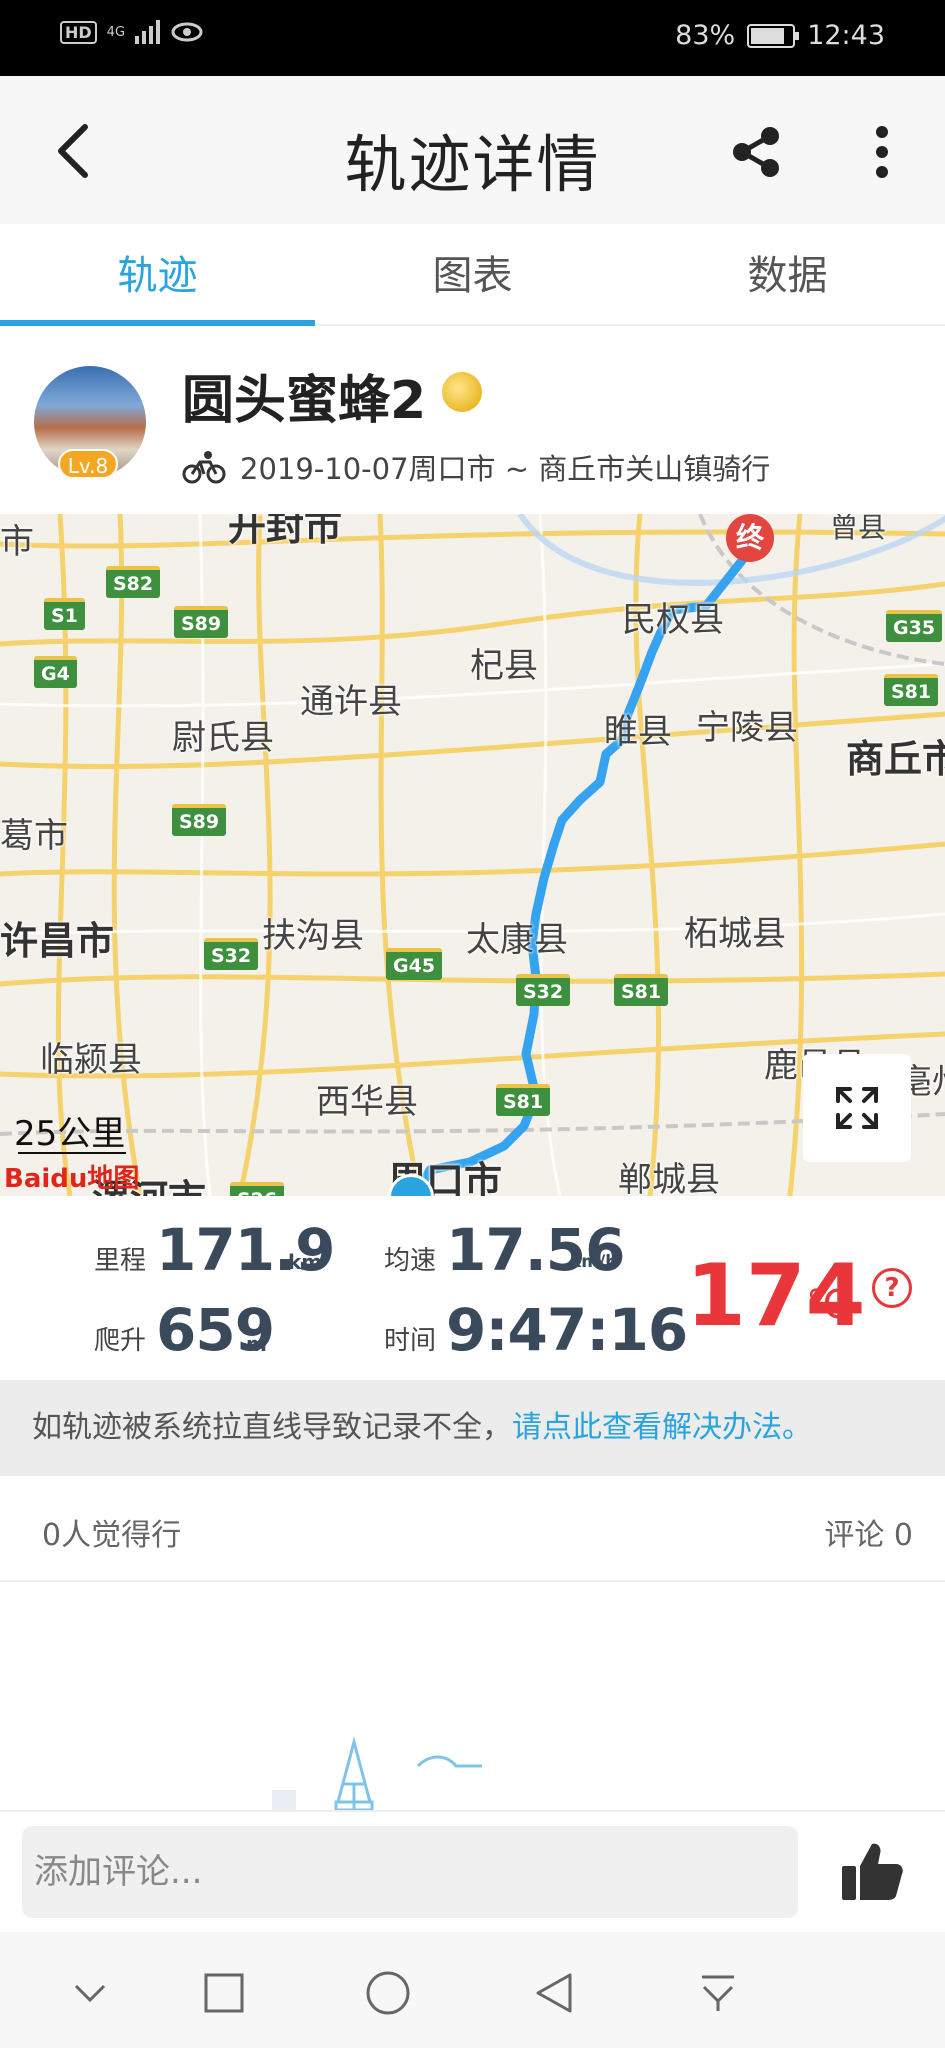  I want to click on nav-home-button, so click(388, 1993).